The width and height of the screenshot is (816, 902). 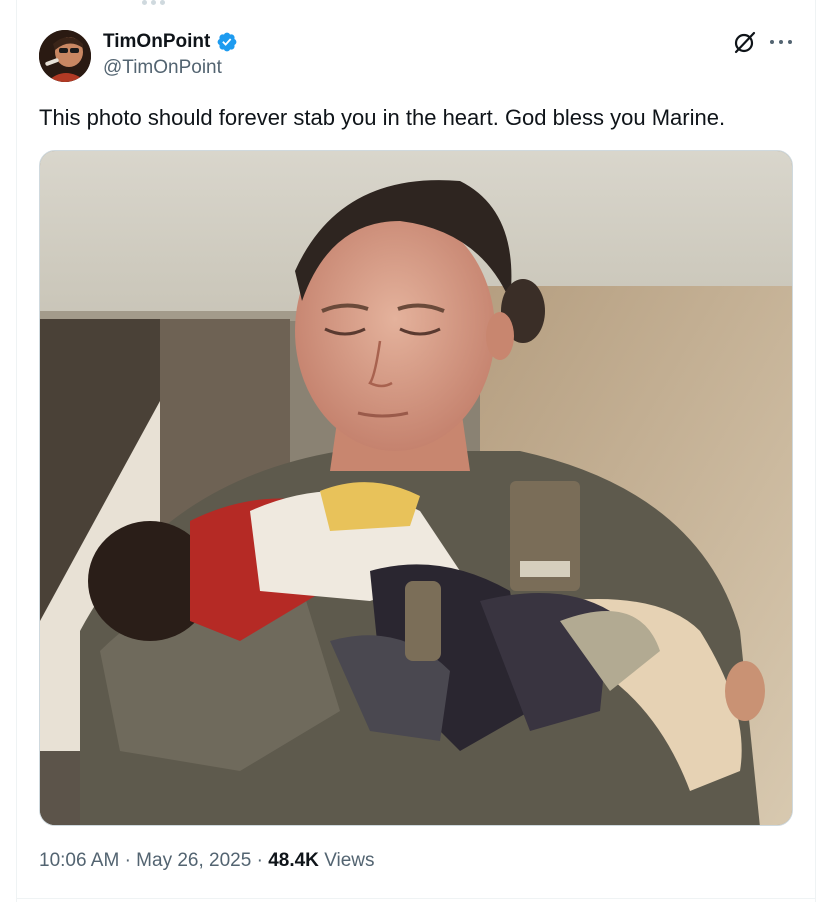 What do you see at coordinates (781, 42) in the screenshot?
I see `more-options-icon` at bounding box center [781, 42].